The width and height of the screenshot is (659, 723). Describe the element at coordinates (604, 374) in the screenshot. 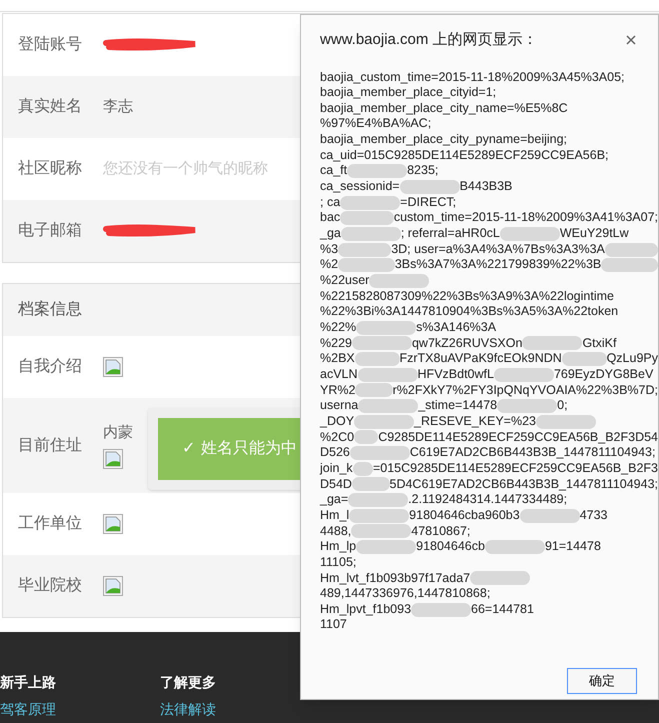

I see `cookie-text: 769EyzDYG8BeV` at that location.